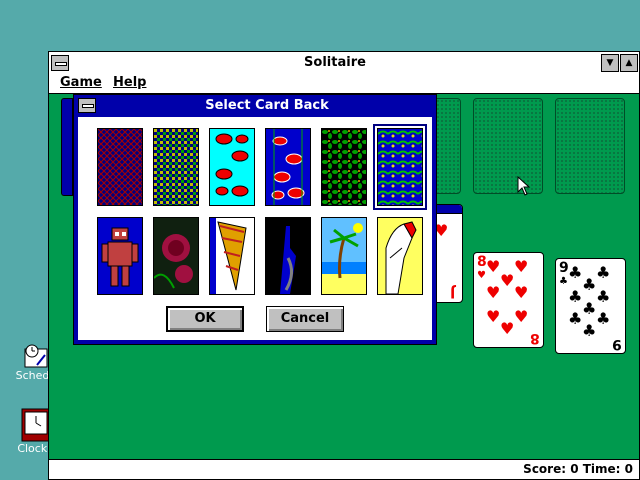 Image resolution: width=640 pixels, height=480 pixels. What do you see at coordinates (453, 292) in the screenshot?
I see `card-rank: J` at bounding box center [453, 292].